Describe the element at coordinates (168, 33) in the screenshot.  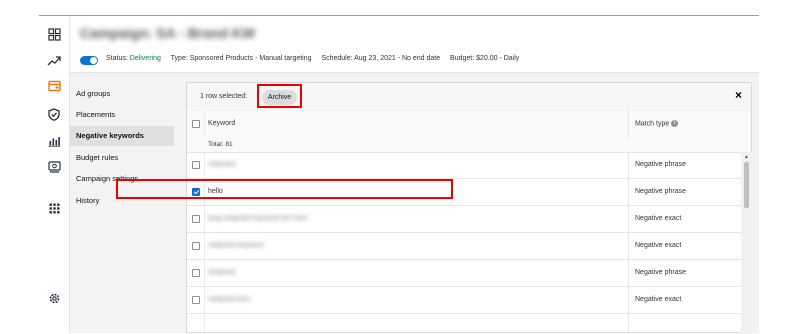
I see `campaign-title: Campaign: SA - Brand KW` at that location.